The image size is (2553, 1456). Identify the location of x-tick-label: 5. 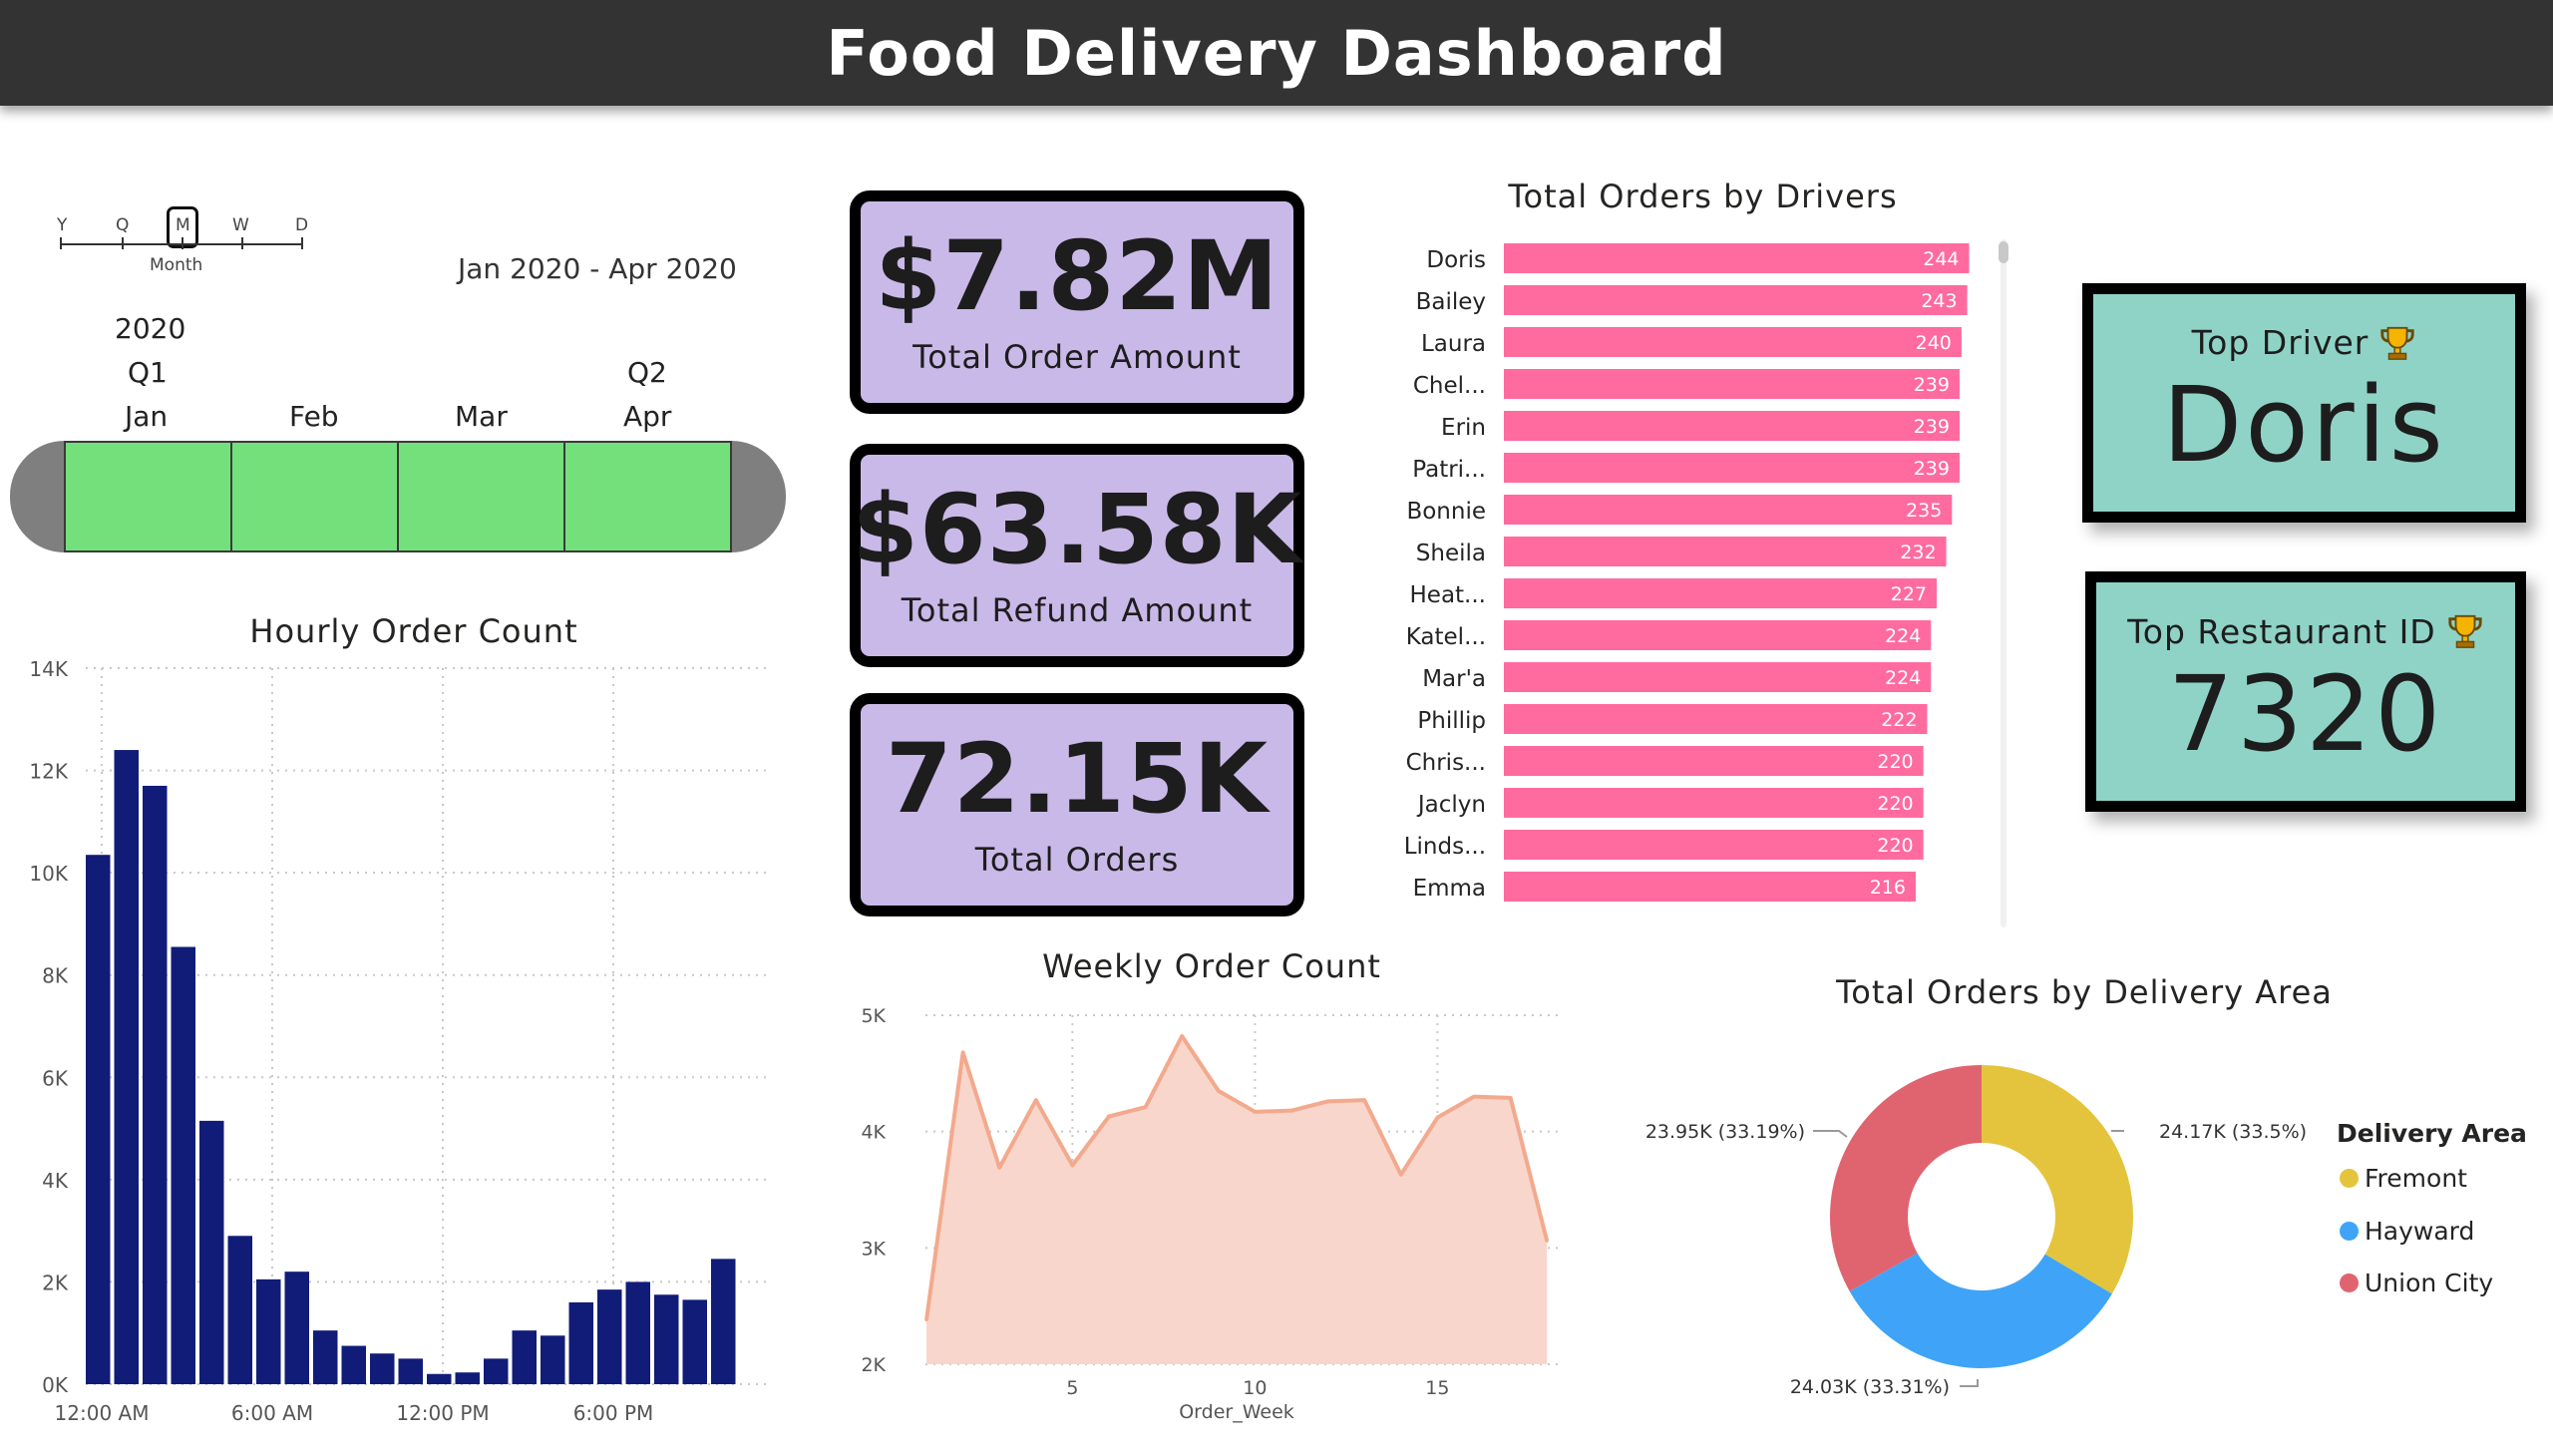
(1072, 1388).